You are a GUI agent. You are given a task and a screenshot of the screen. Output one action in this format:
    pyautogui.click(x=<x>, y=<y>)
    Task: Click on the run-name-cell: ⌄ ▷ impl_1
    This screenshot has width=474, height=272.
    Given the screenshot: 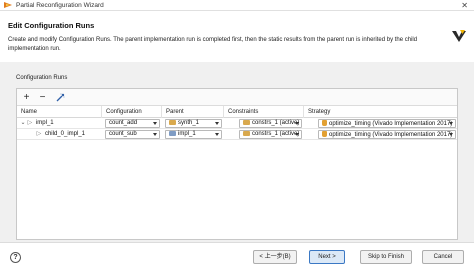 What is the action you would take?
    pyautogui.click(x=60, y=123)
    